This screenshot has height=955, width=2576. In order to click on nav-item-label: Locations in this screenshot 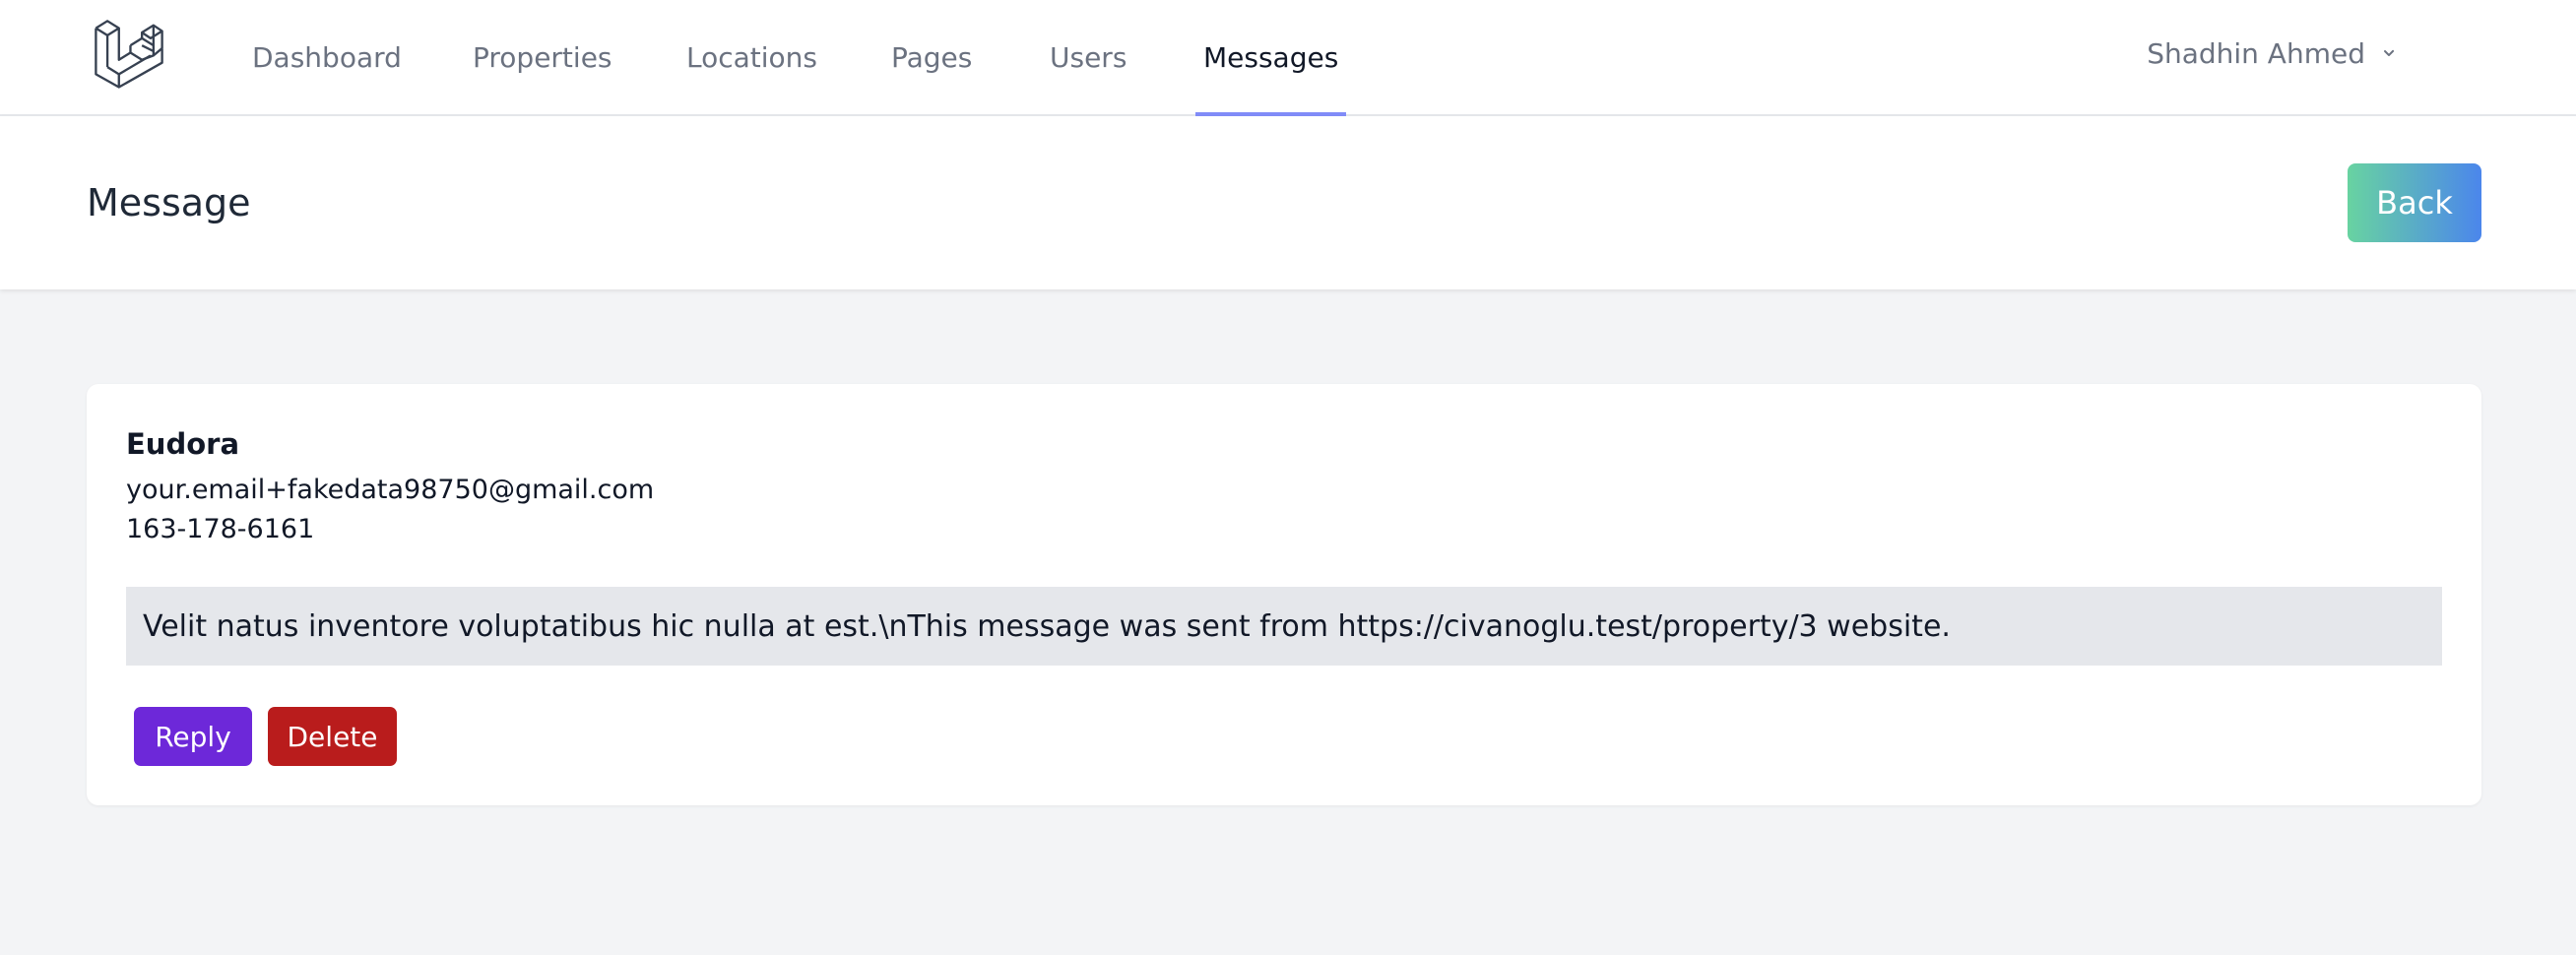, I will do `click(752, 58)`.